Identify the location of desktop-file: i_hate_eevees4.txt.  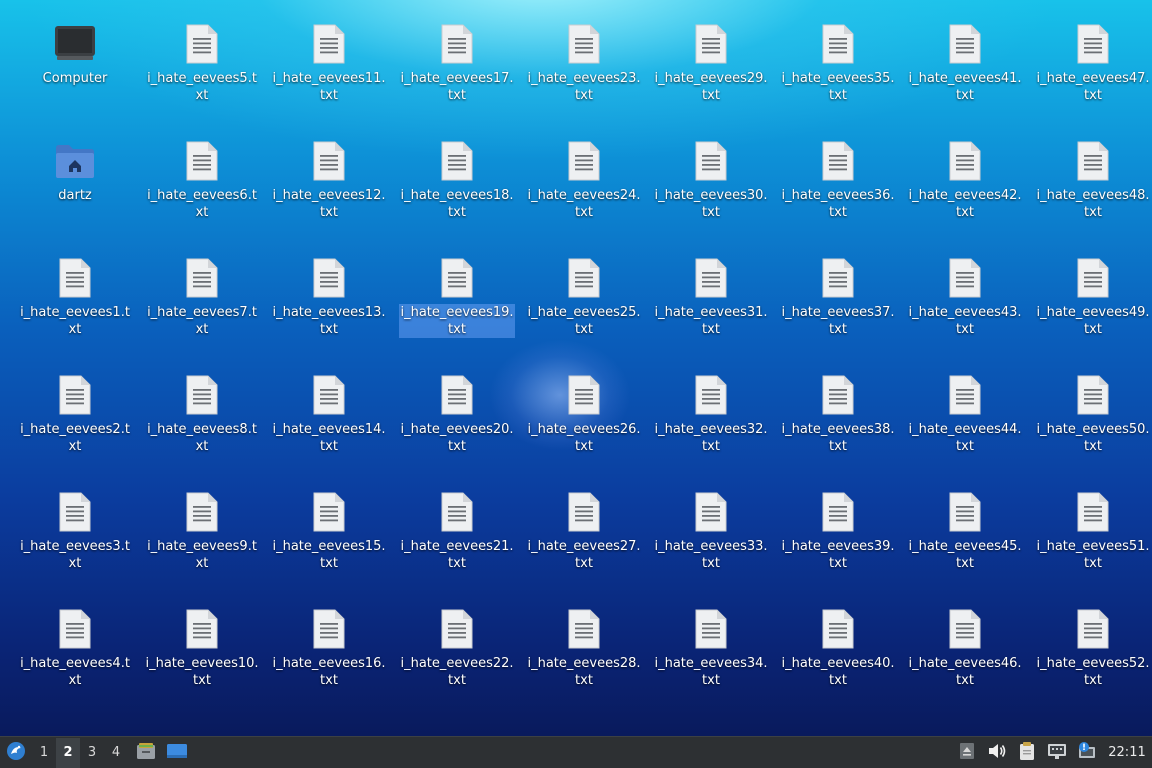
(75, 648).